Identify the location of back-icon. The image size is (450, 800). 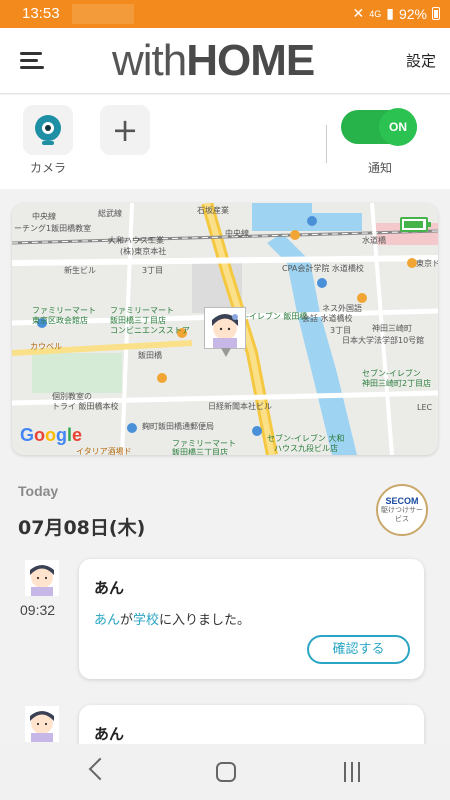
(100, 769).